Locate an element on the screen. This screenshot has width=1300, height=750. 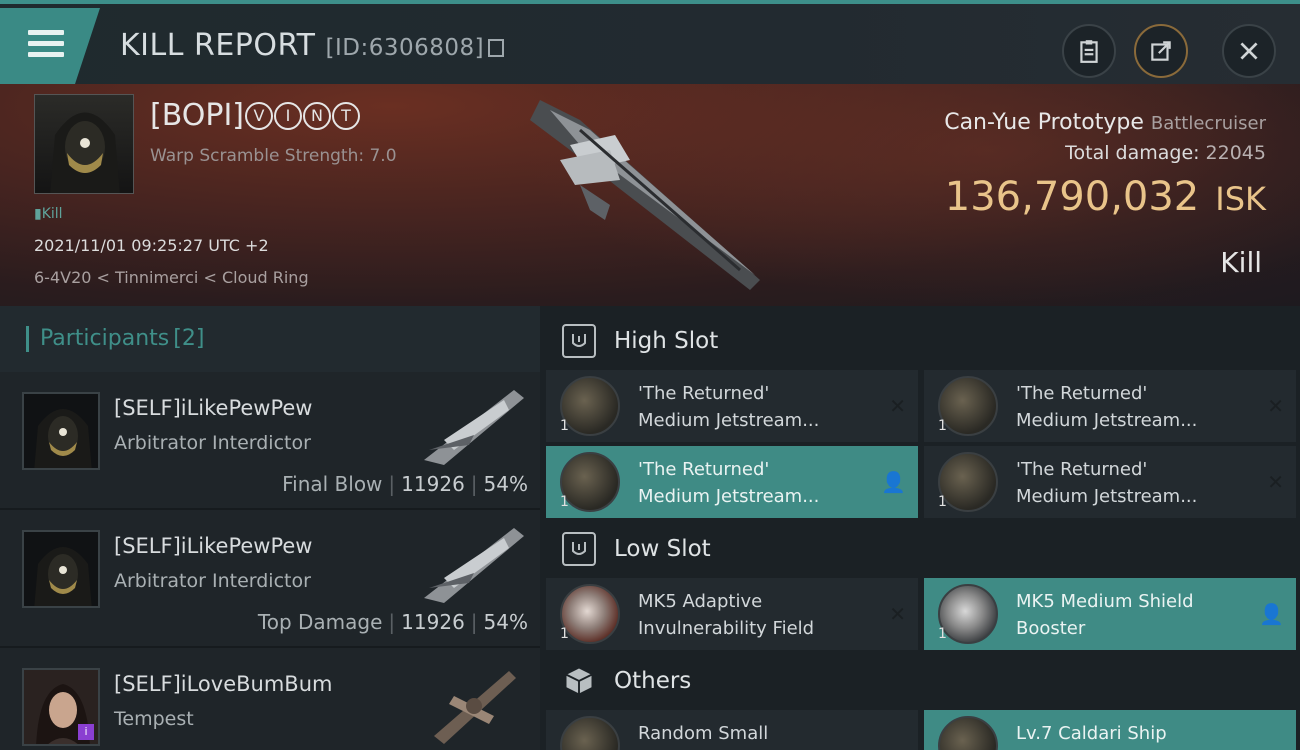
module-name-line: Booster is located at coordinates (1051, 628).